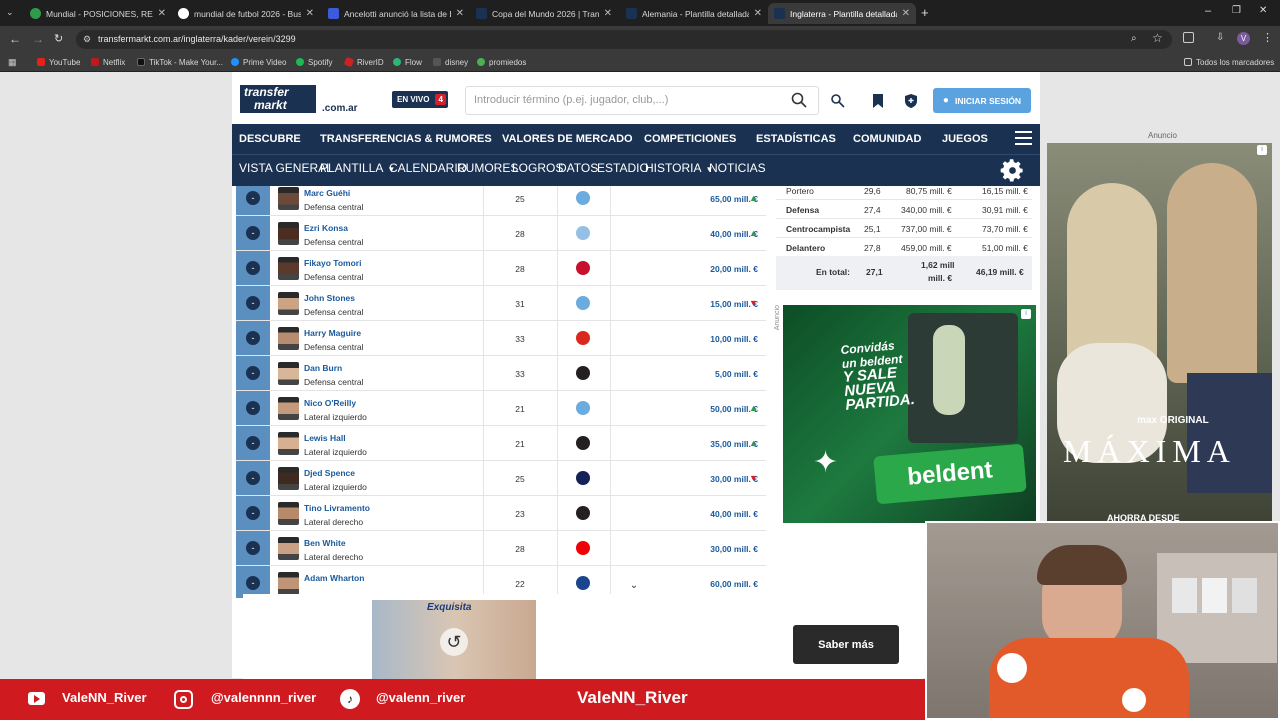  I want to click on player-name-link: John Stones, so click(329, 298).